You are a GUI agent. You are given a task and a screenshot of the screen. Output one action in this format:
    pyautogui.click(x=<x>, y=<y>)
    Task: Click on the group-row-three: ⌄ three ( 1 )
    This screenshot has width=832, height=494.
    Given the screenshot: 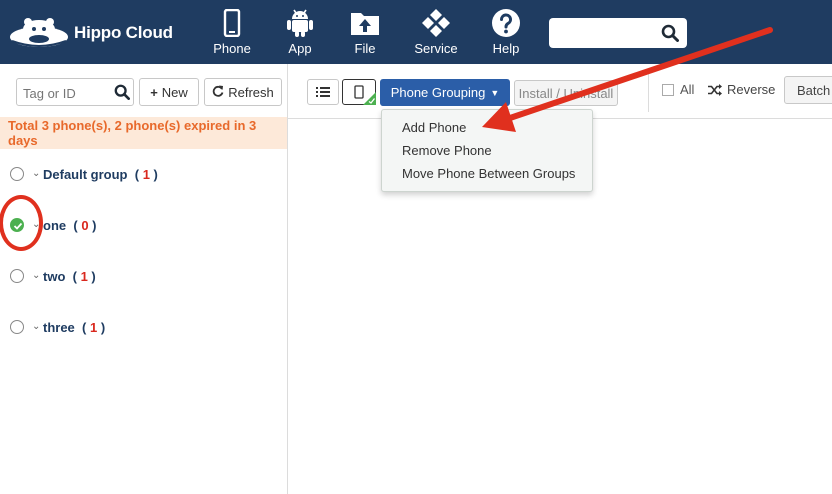 What is the action you would take?
    pyautogui.click(x=143, y=327)
    